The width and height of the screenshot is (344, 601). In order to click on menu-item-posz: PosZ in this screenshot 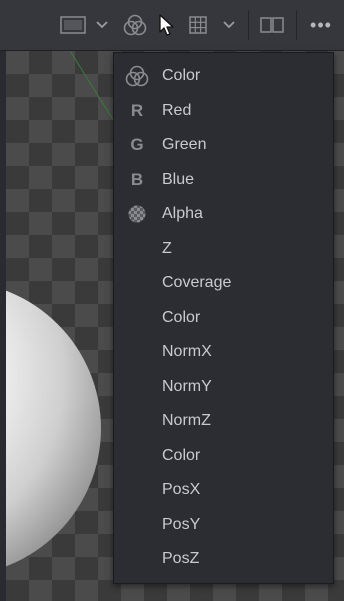, I will do `click(223, 559)`.